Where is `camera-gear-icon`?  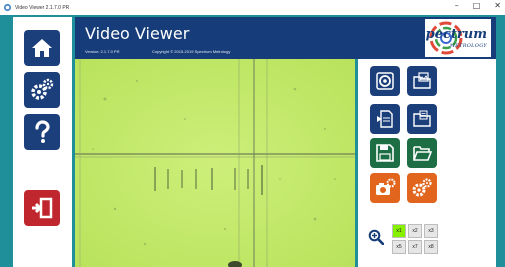 camera-gear-icon is located at coordinates (386, 186).